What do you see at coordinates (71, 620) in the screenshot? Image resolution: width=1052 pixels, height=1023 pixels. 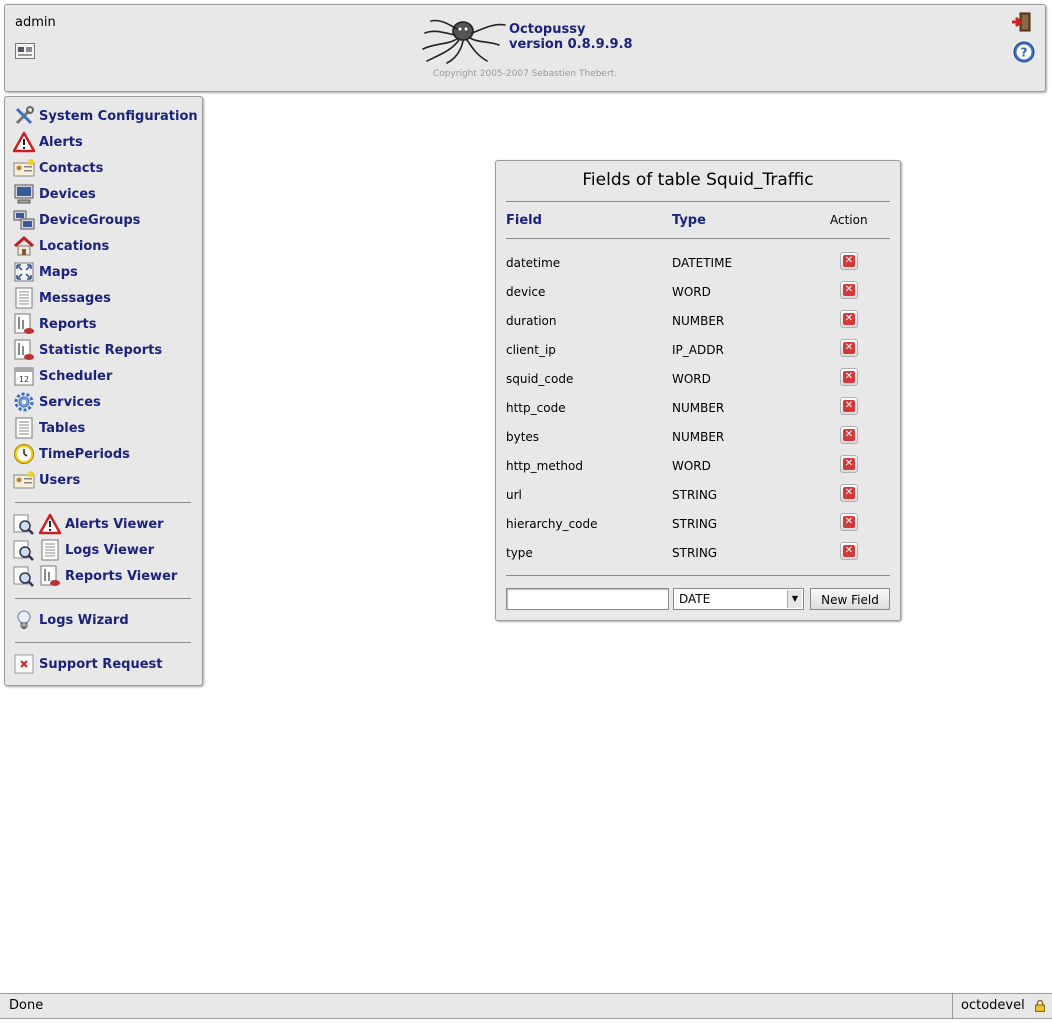 I see `menu-item-logs-wizard: Logs Wizard` at bounding box center [71, 620].